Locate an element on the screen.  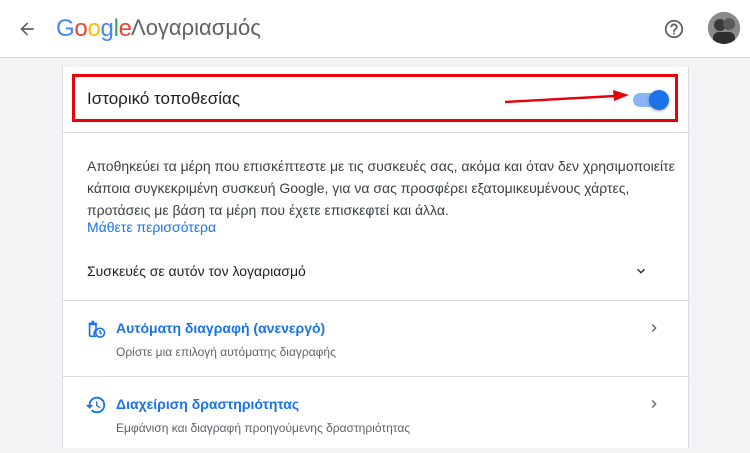
auto-delete-title: Αυτόματη διαγραφή (ανενεργό) is located at coordinates (221, 328).